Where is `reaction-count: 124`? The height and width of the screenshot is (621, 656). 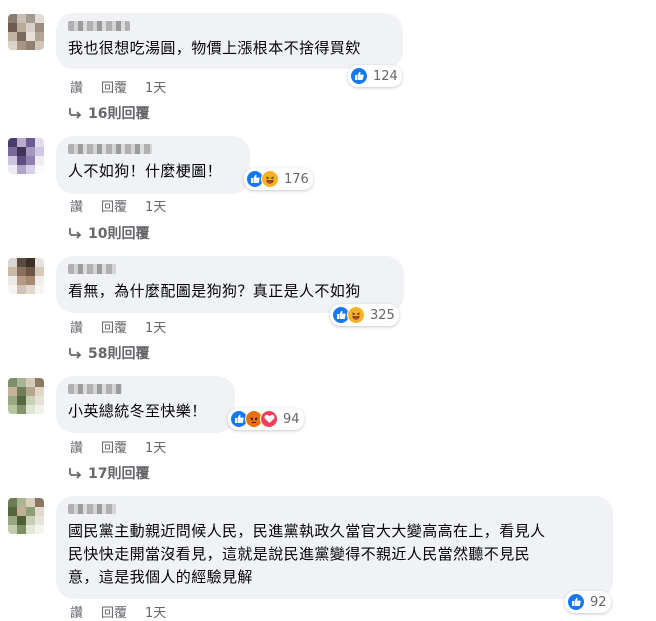
reaction-count: 124 is located at coordinates (385, 76).